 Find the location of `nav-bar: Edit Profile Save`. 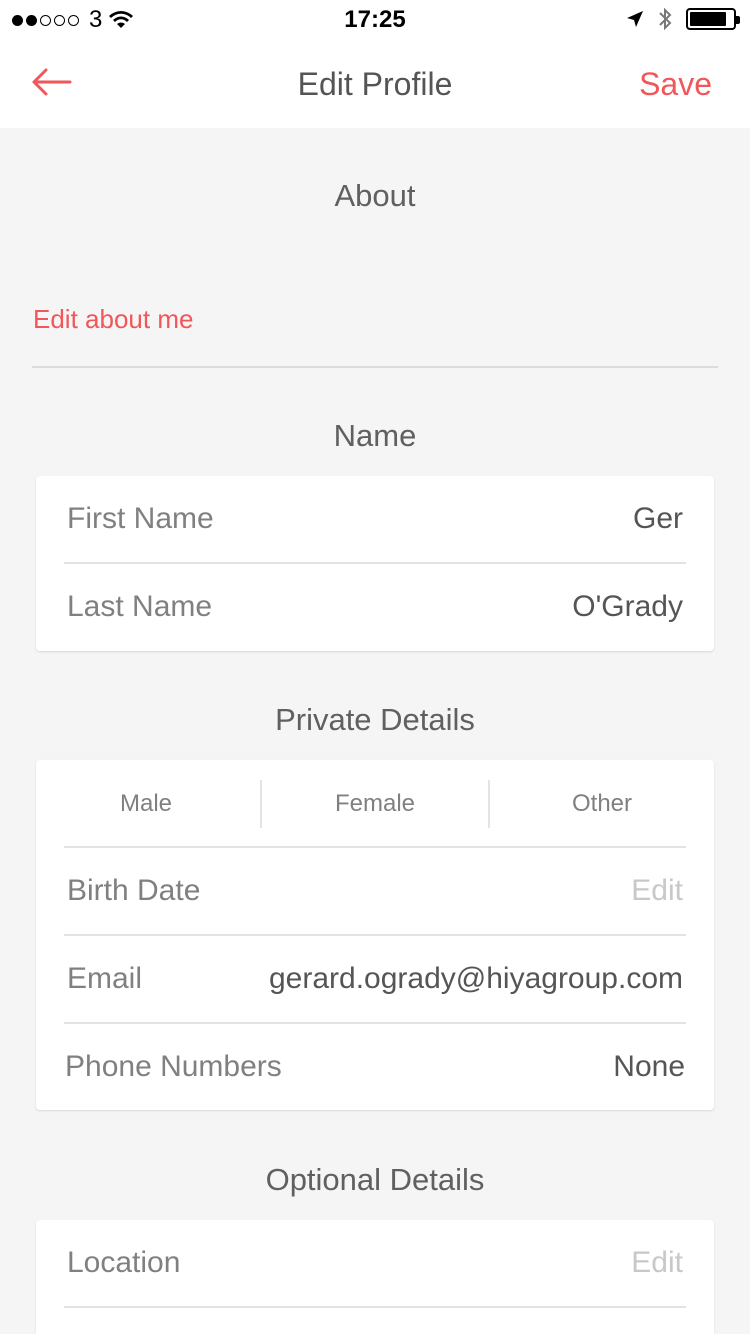

nav-bar: Edit Profile Save is located at coordinates (375, 84).